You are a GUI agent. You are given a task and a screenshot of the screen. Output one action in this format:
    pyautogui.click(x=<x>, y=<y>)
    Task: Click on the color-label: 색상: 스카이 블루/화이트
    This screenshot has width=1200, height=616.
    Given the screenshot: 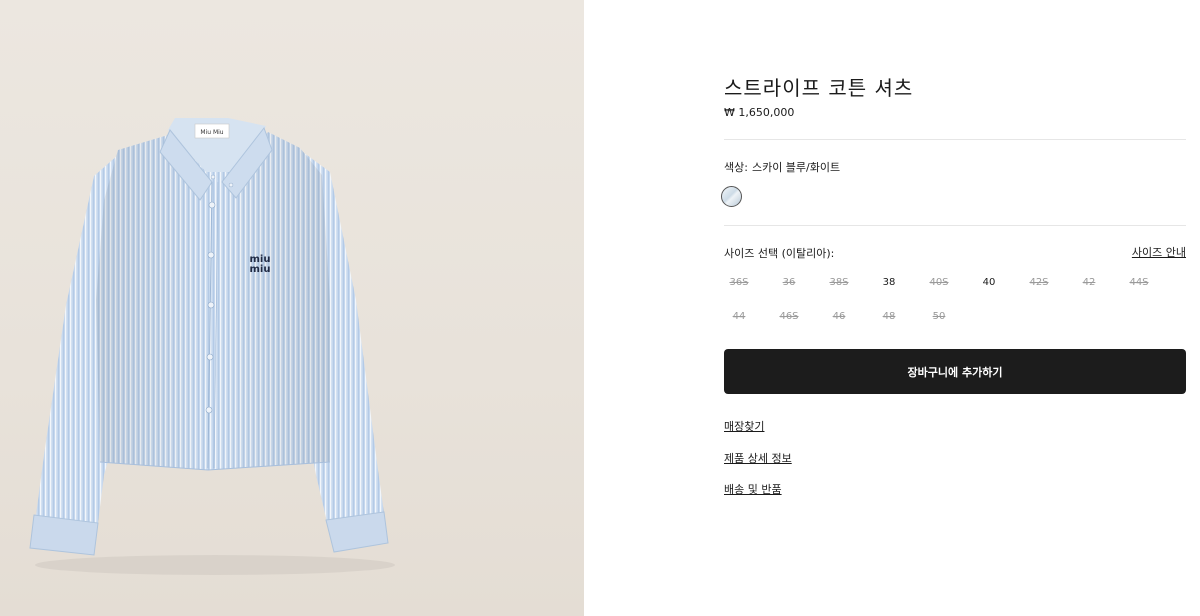 What is the action you would take?
    pyautogui.click(x=784, y=167)
    